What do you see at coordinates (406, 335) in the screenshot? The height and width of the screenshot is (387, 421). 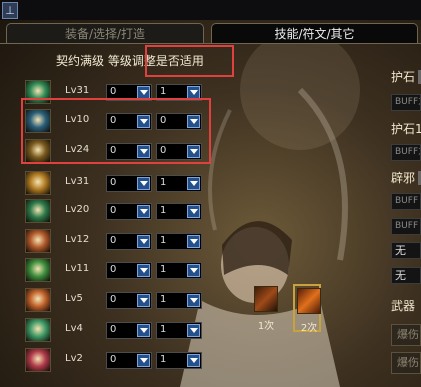 I see `weapon-input-1: 爆伤` at bounding box center [406, 335].